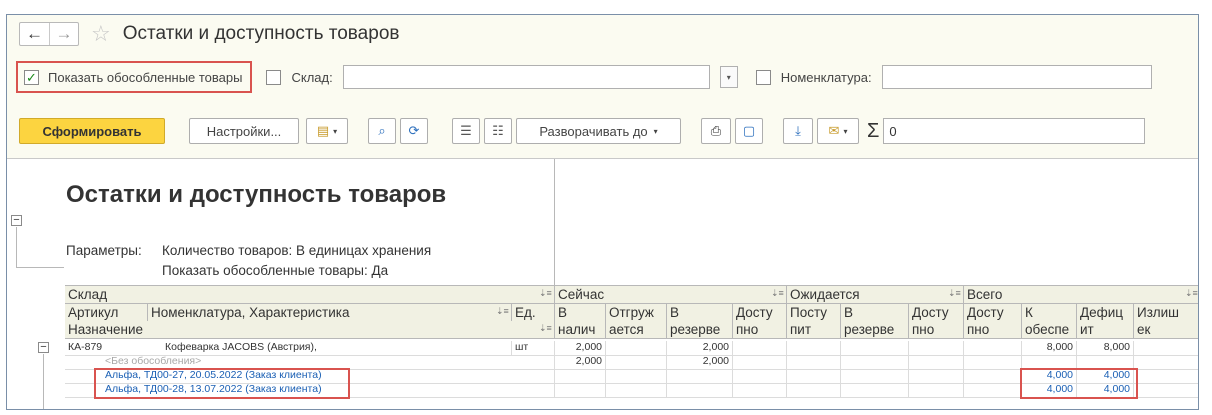 This screenshot has width=1212, height=415. I want to click on sum-icon: Σ, so click(873, 130).